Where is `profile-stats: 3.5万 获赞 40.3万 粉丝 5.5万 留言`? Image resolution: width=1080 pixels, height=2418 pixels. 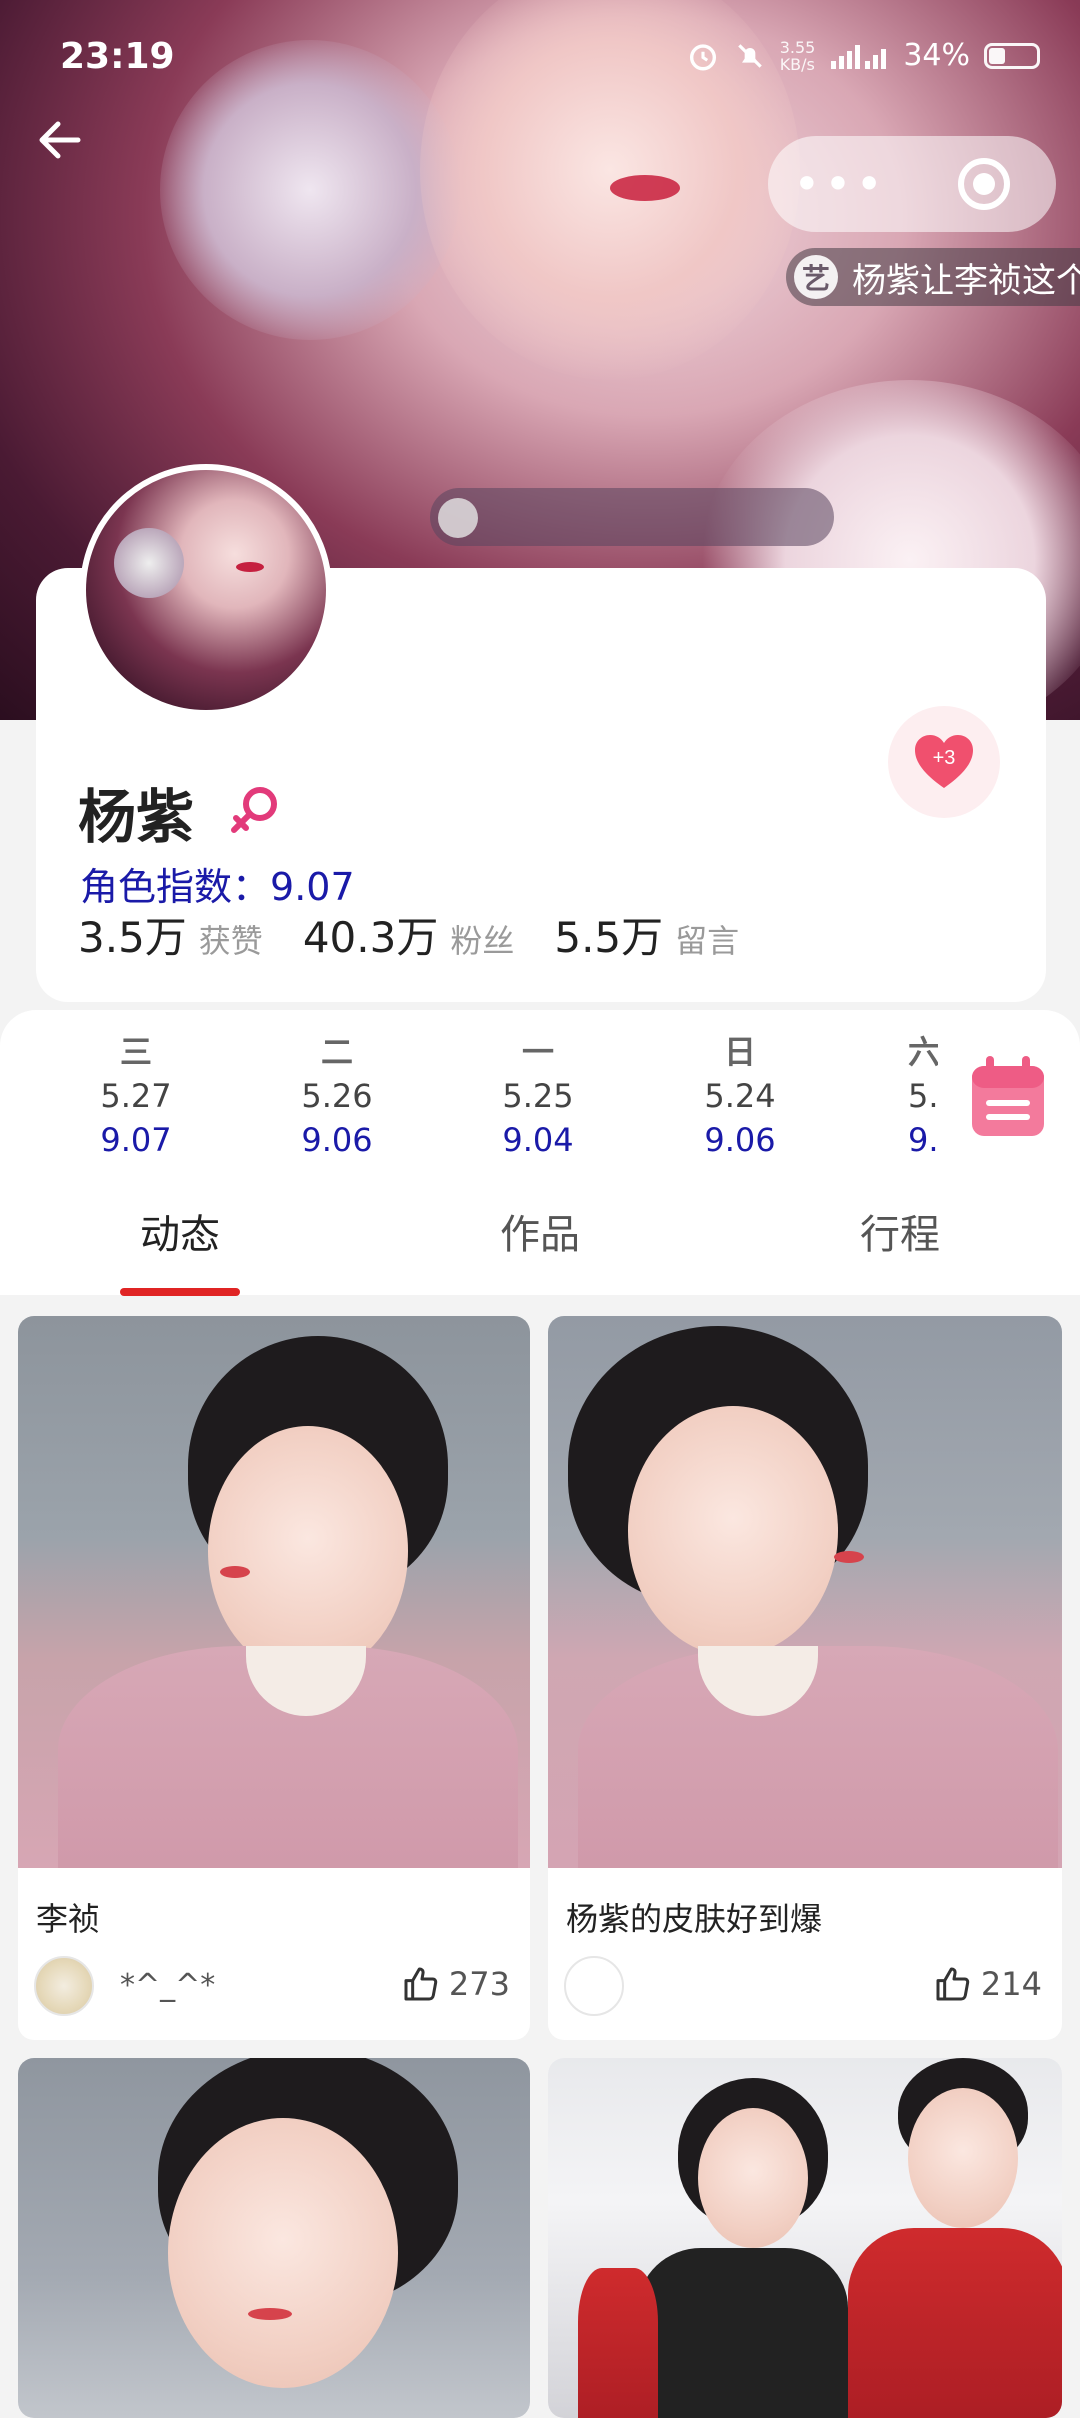 profile-stats: 3.5万 获赞 40.3万 粉丝 5.5万 留言 is located at coordinates (428, 934).